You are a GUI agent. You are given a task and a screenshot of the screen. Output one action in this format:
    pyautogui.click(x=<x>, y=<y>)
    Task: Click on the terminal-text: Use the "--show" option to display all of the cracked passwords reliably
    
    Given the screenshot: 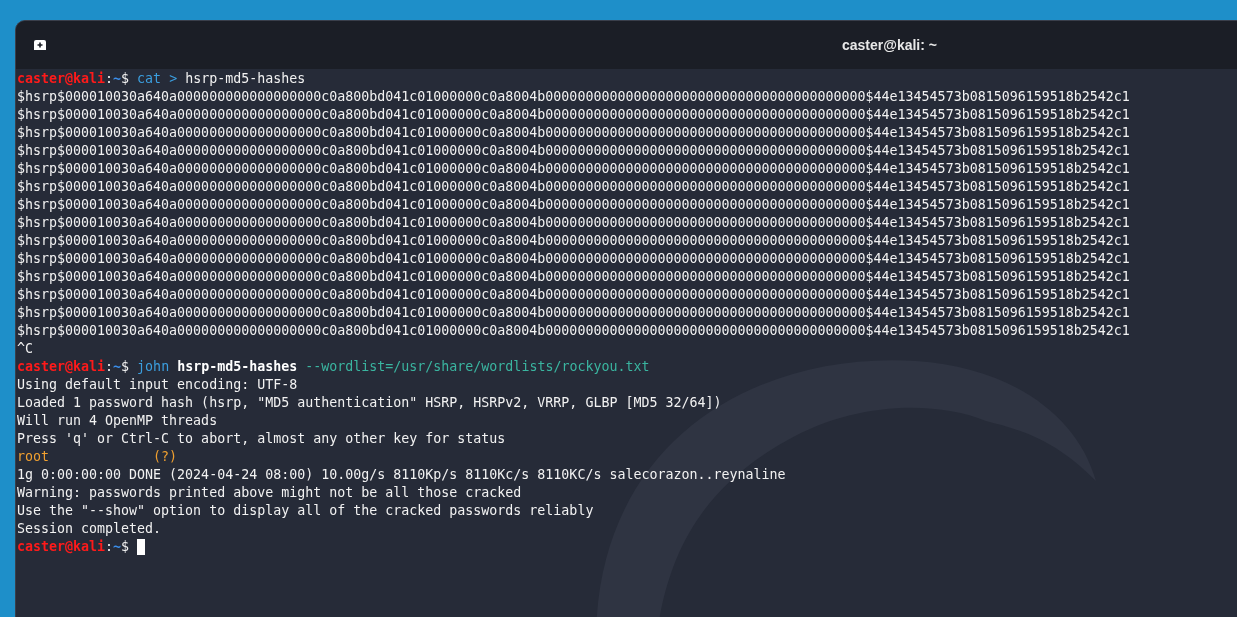 What is the action you would take?
    pyautogui.click(x=305, y=511)
    